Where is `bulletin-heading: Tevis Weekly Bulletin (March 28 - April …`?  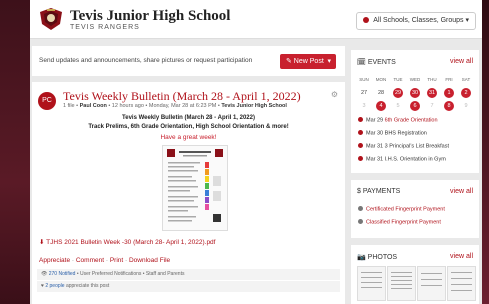
bulletin-heading: Tevis Weekly Bulletin (March 28 - April … is located at coordinates (188, 118).